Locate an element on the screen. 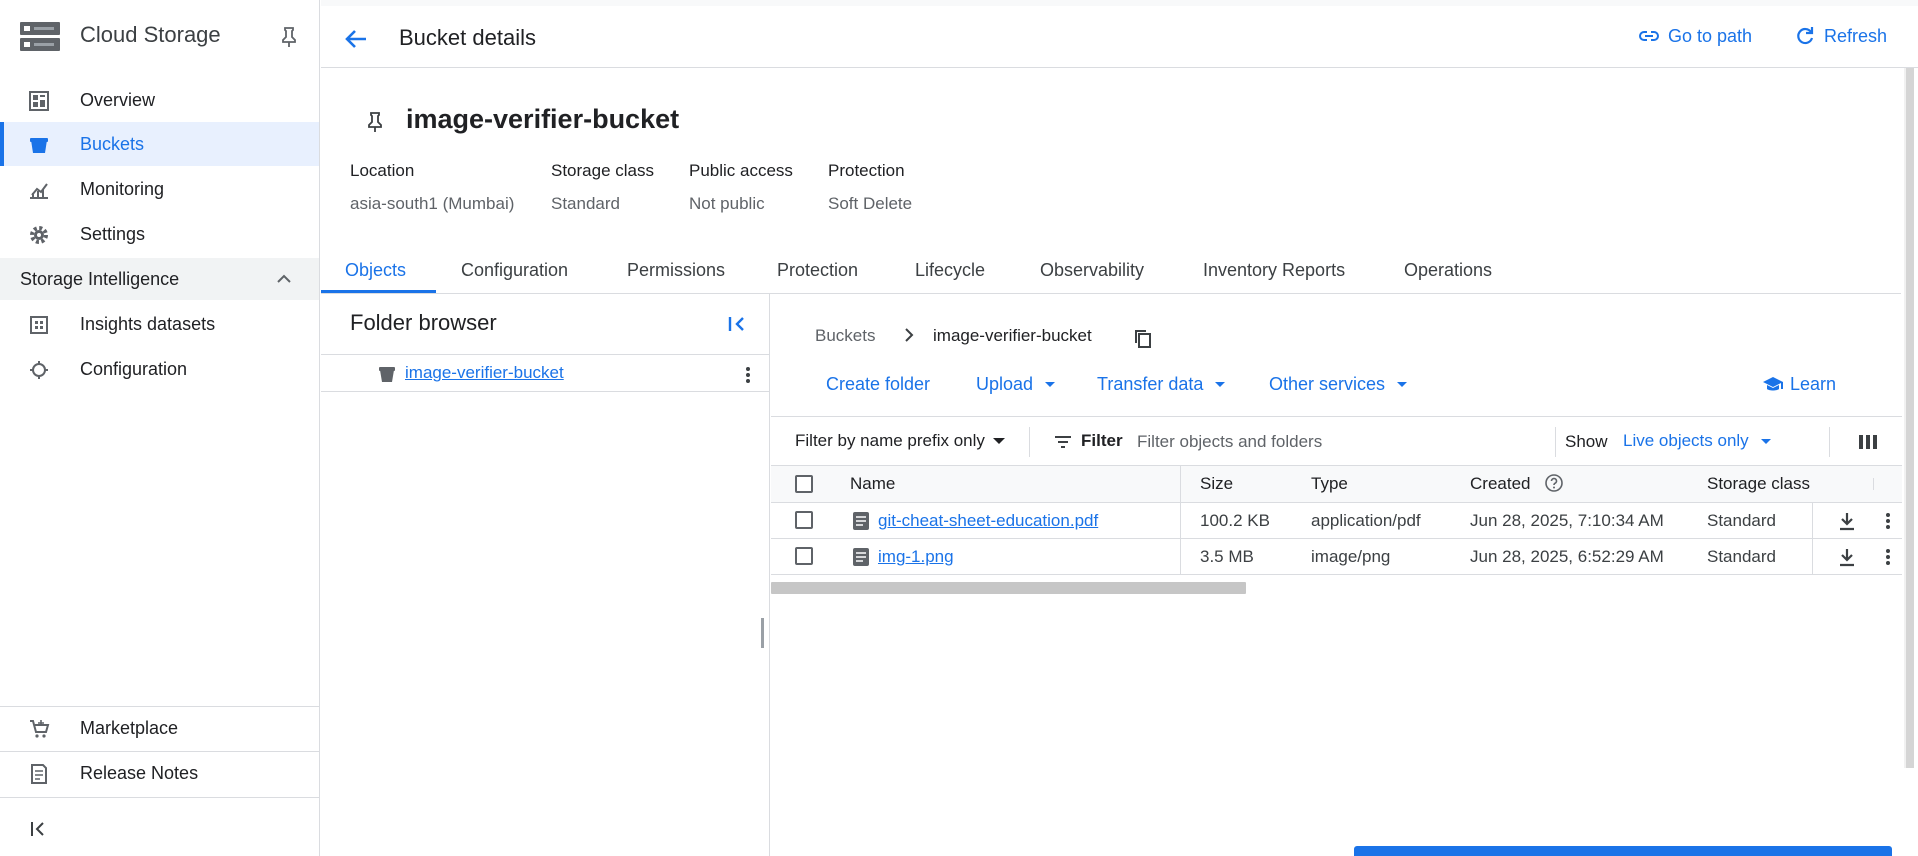 The height and width of the screenshot is (856, 1918). tab-inventory-reports: Inventory Reports is located at coordinates (1274, 270).